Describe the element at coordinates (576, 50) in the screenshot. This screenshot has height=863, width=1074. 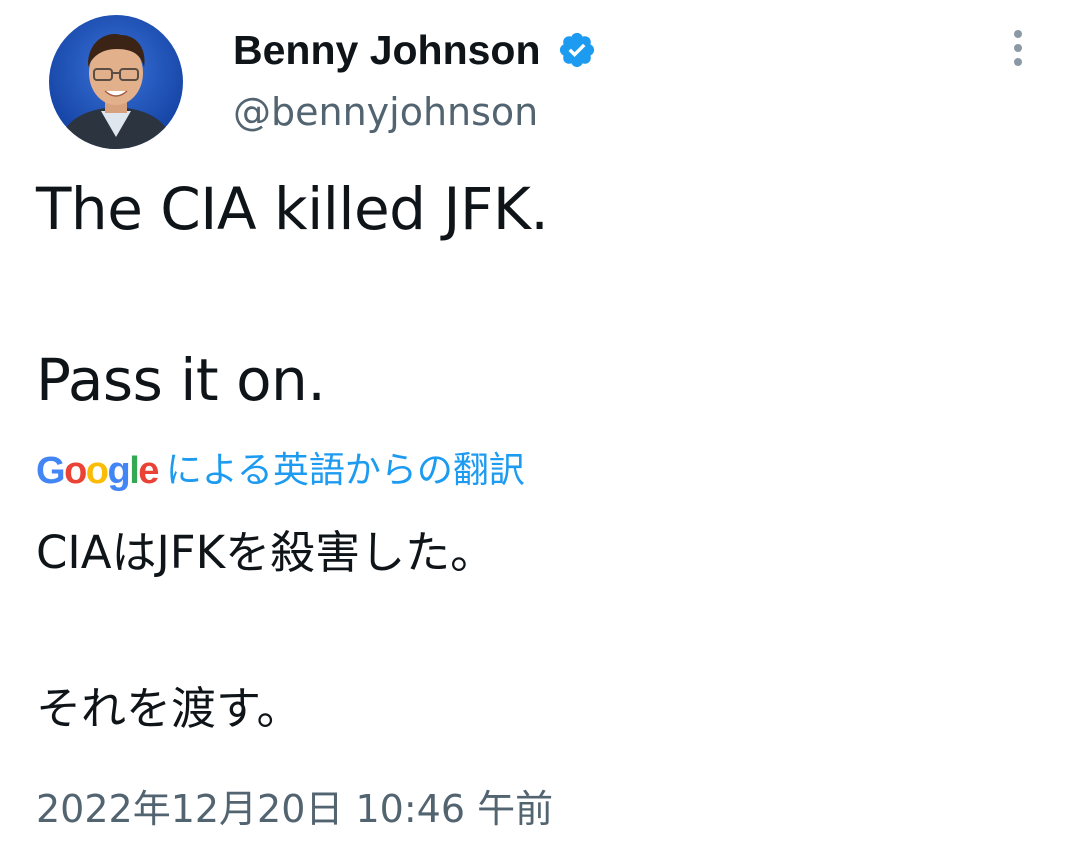
I see `verified-badge-icon` at that location.